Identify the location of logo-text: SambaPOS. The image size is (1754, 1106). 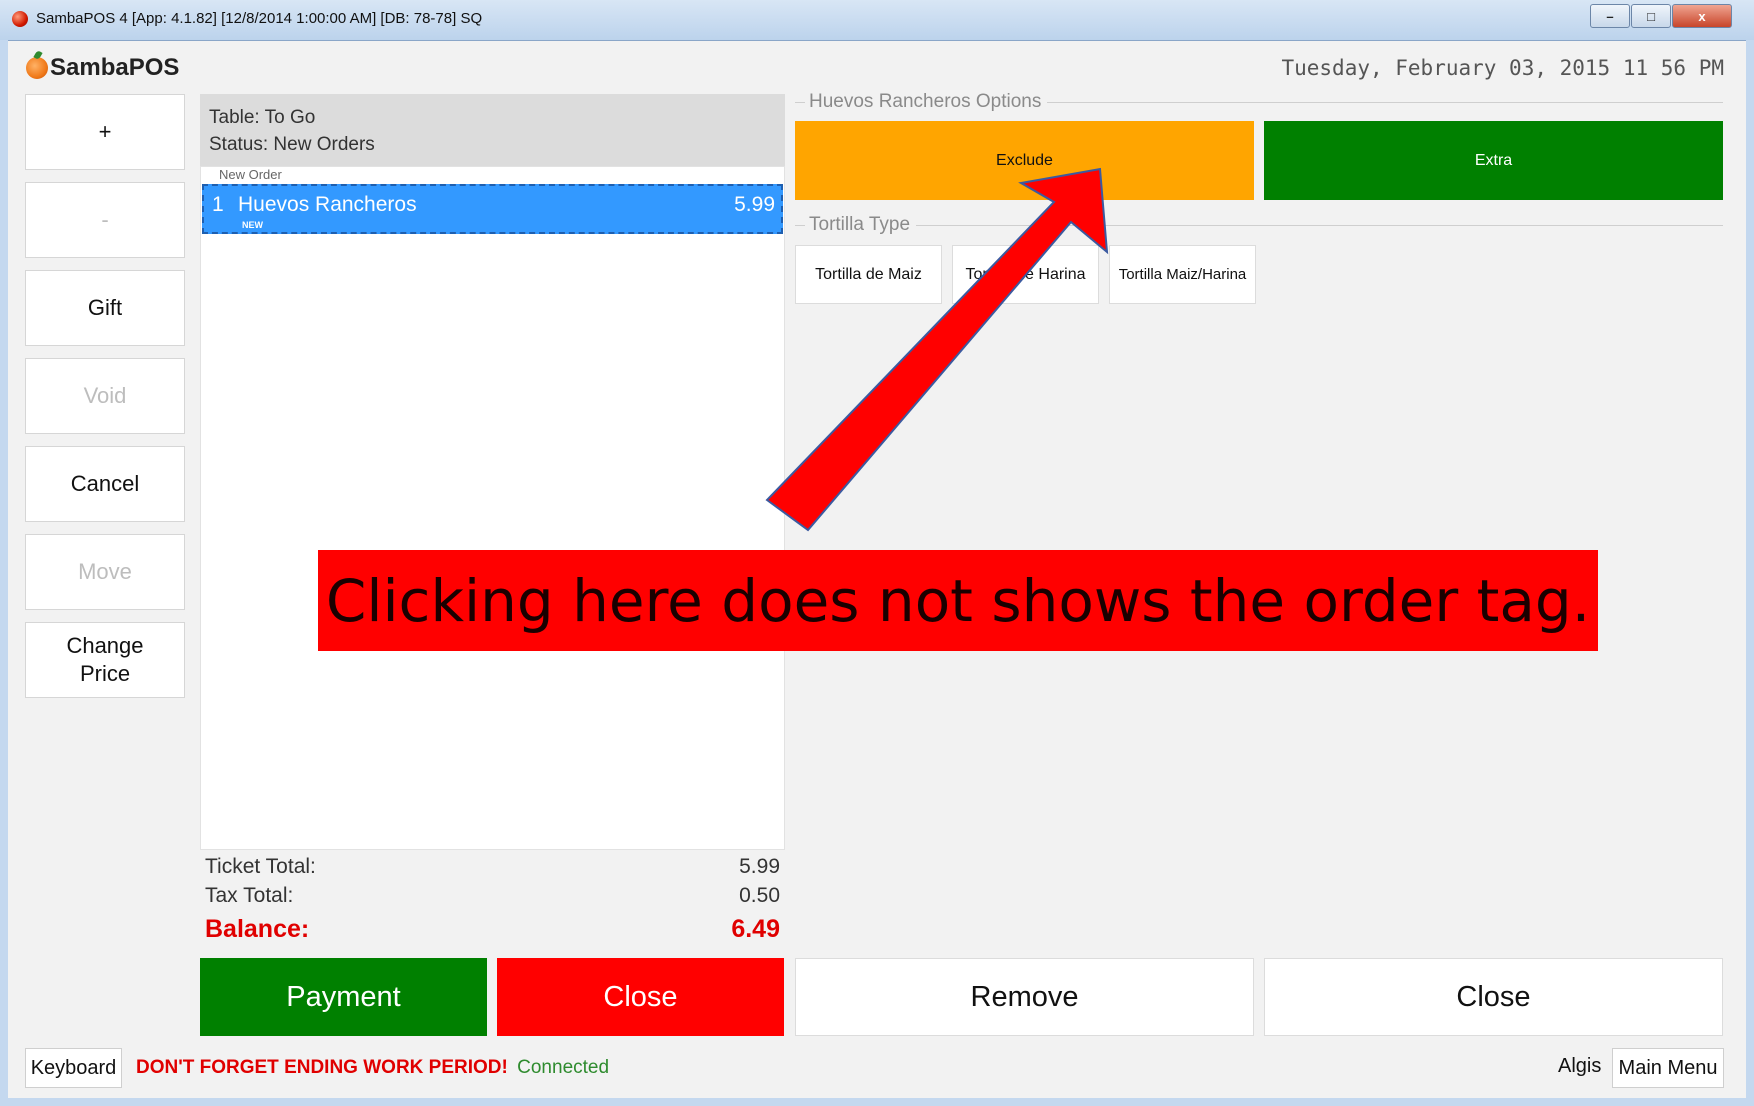
(115, 67).